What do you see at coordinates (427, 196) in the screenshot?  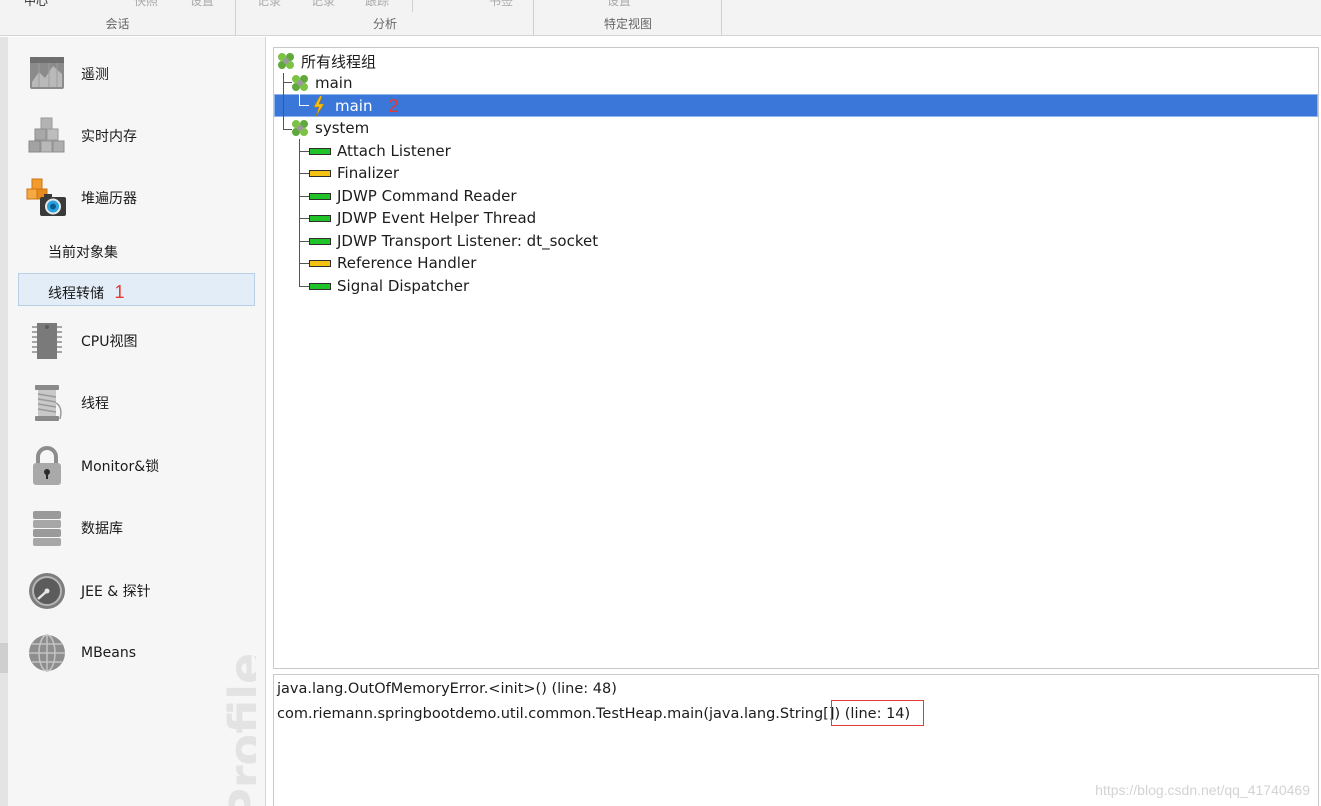 I see `tree-node-label: JDWP Command Reader` at bounding box center [427, 196].